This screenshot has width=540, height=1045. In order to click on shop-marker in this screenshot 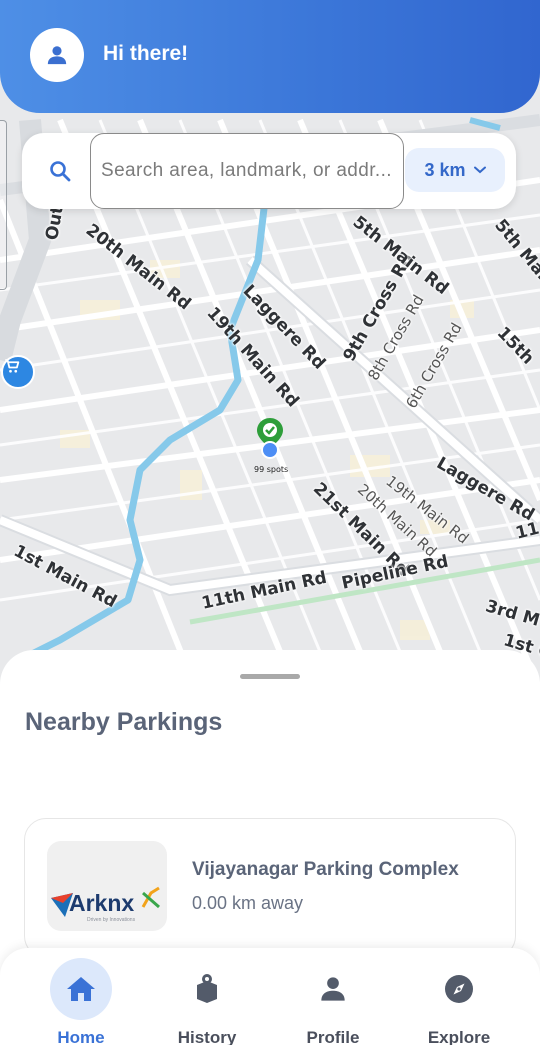, I will do `click(18, 372)`.